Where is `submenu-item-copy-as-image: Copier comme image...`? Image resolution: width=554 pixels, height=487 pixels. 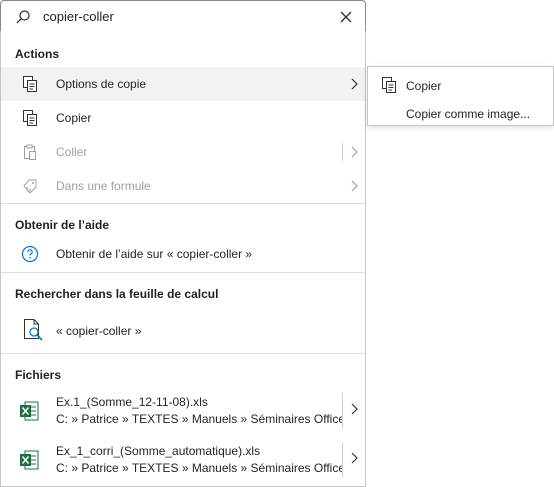
submenu-item-copy-as-image: Copier comme image... is located at coordinates (460, 112).